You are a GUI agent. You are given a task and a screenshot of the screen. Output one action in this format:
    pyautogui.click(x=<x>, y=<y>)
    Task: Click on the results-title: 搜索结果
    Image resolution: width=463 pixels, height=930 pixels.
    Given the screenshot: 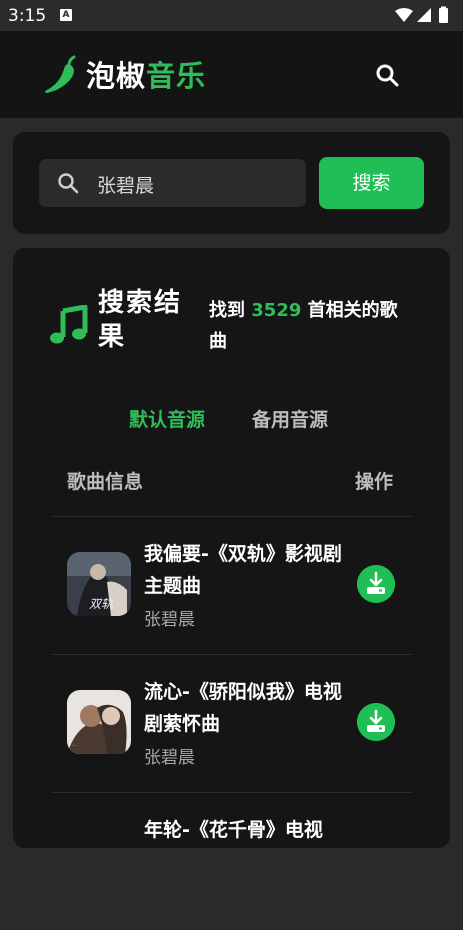 What is the action you would take?
    pyautogui.click(x=140, y=320)
    